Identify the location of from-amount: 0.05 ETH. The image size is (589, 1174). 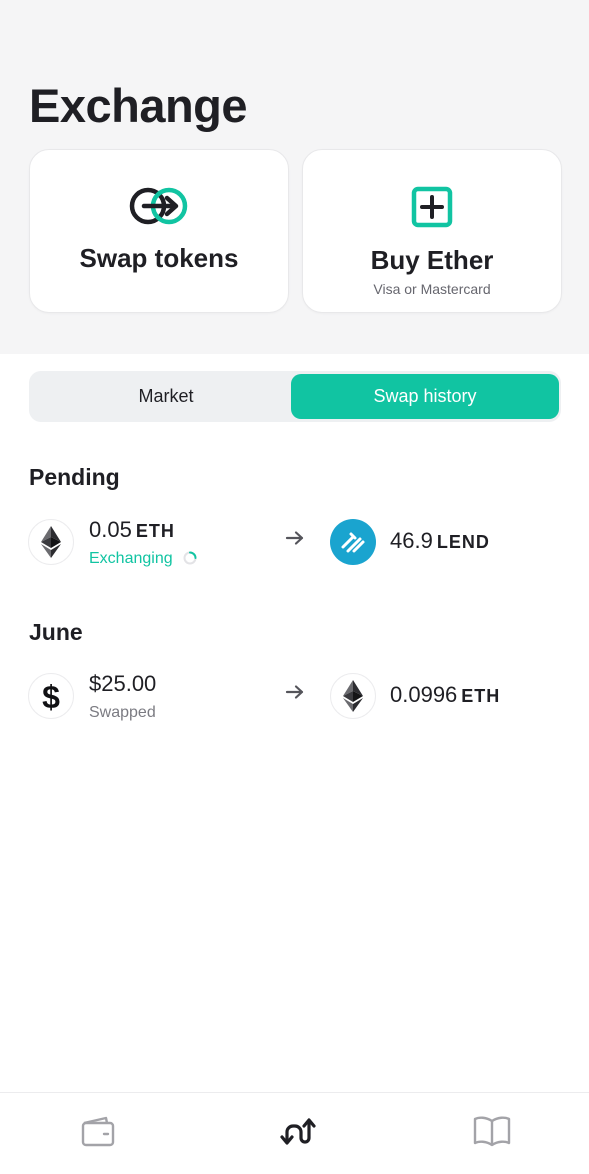
(132, 530).